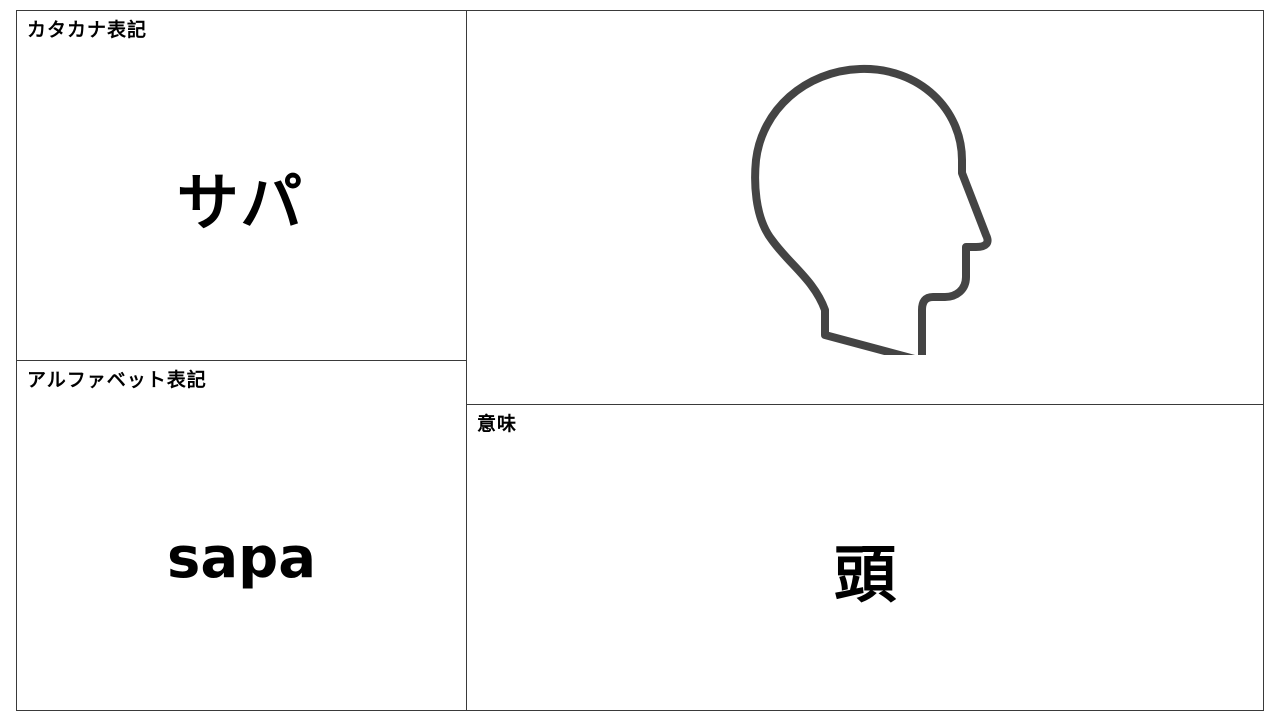  Describe the element at coordinates (241, 202) in the screenshot. I see `katakana-value: サパ` at that location.